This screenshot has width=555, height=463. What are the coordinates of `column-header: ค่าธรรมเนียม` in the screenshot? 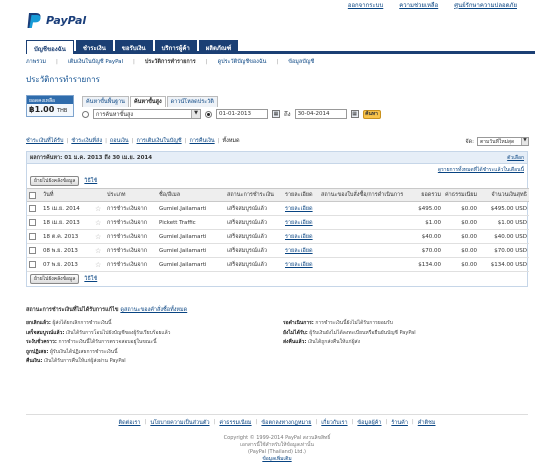 It's located at (461, 195).